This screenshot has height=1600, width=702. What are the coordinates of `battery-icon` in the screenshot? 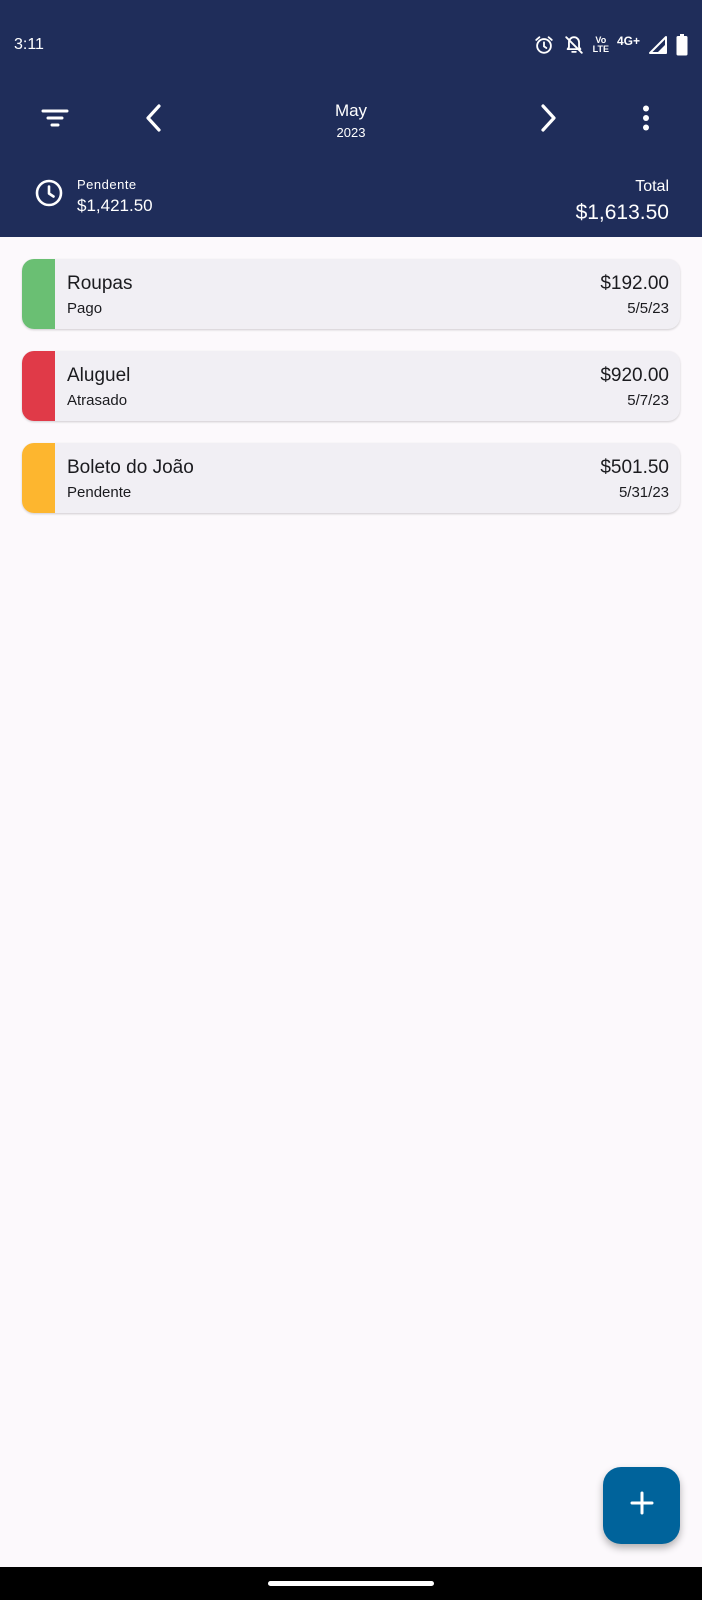 It's located at (682, 45).